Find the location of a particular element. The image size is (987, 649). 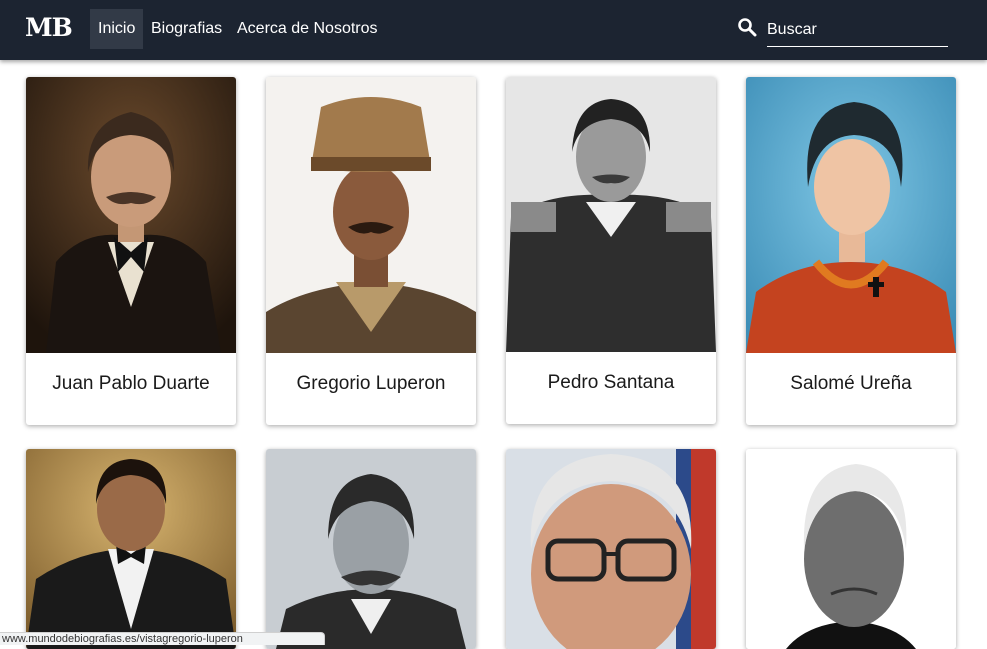

brand-logo: MB is located at coordinates (49, 27).